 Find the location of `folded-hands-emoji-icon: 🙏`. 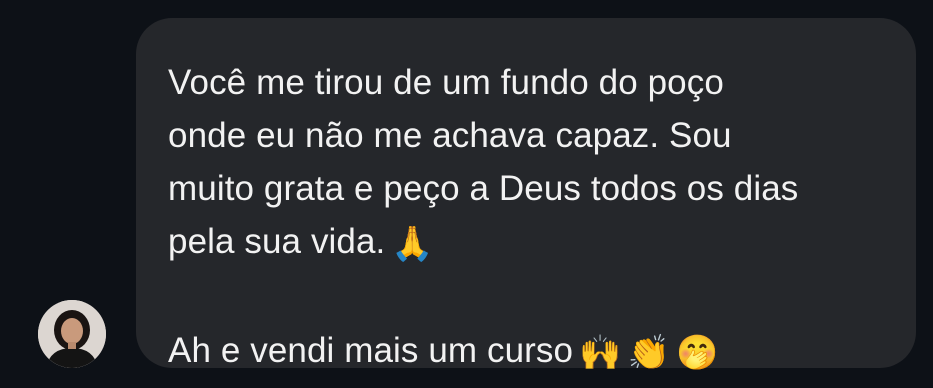

folded-hands-emoji-icon: 🙏 is located at coordinates (412, 244).